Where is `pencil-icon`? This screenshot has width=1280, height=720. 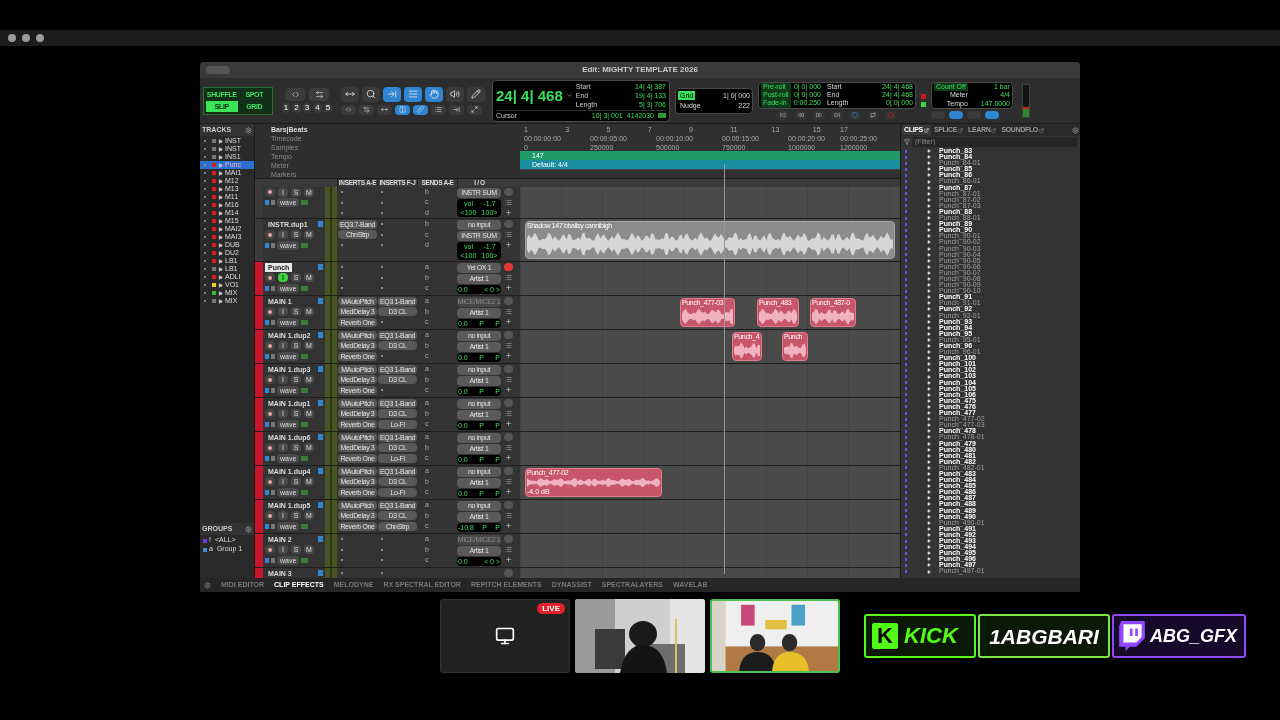 pencil-icon is located at coordinates (476, 94).